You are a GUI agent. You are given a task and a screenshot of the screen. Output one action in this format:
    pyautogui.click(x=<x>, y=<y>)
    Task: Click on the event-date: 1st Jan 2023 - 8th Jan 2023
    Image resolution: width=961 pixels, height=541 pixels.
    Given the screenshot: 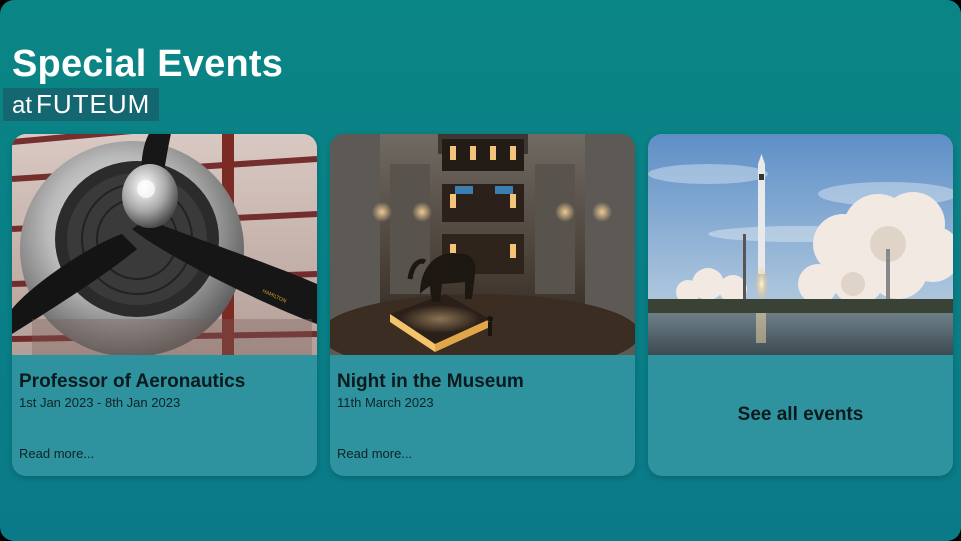 What is the action you would take?
    pyautogui.click(x=100, y=402)
    